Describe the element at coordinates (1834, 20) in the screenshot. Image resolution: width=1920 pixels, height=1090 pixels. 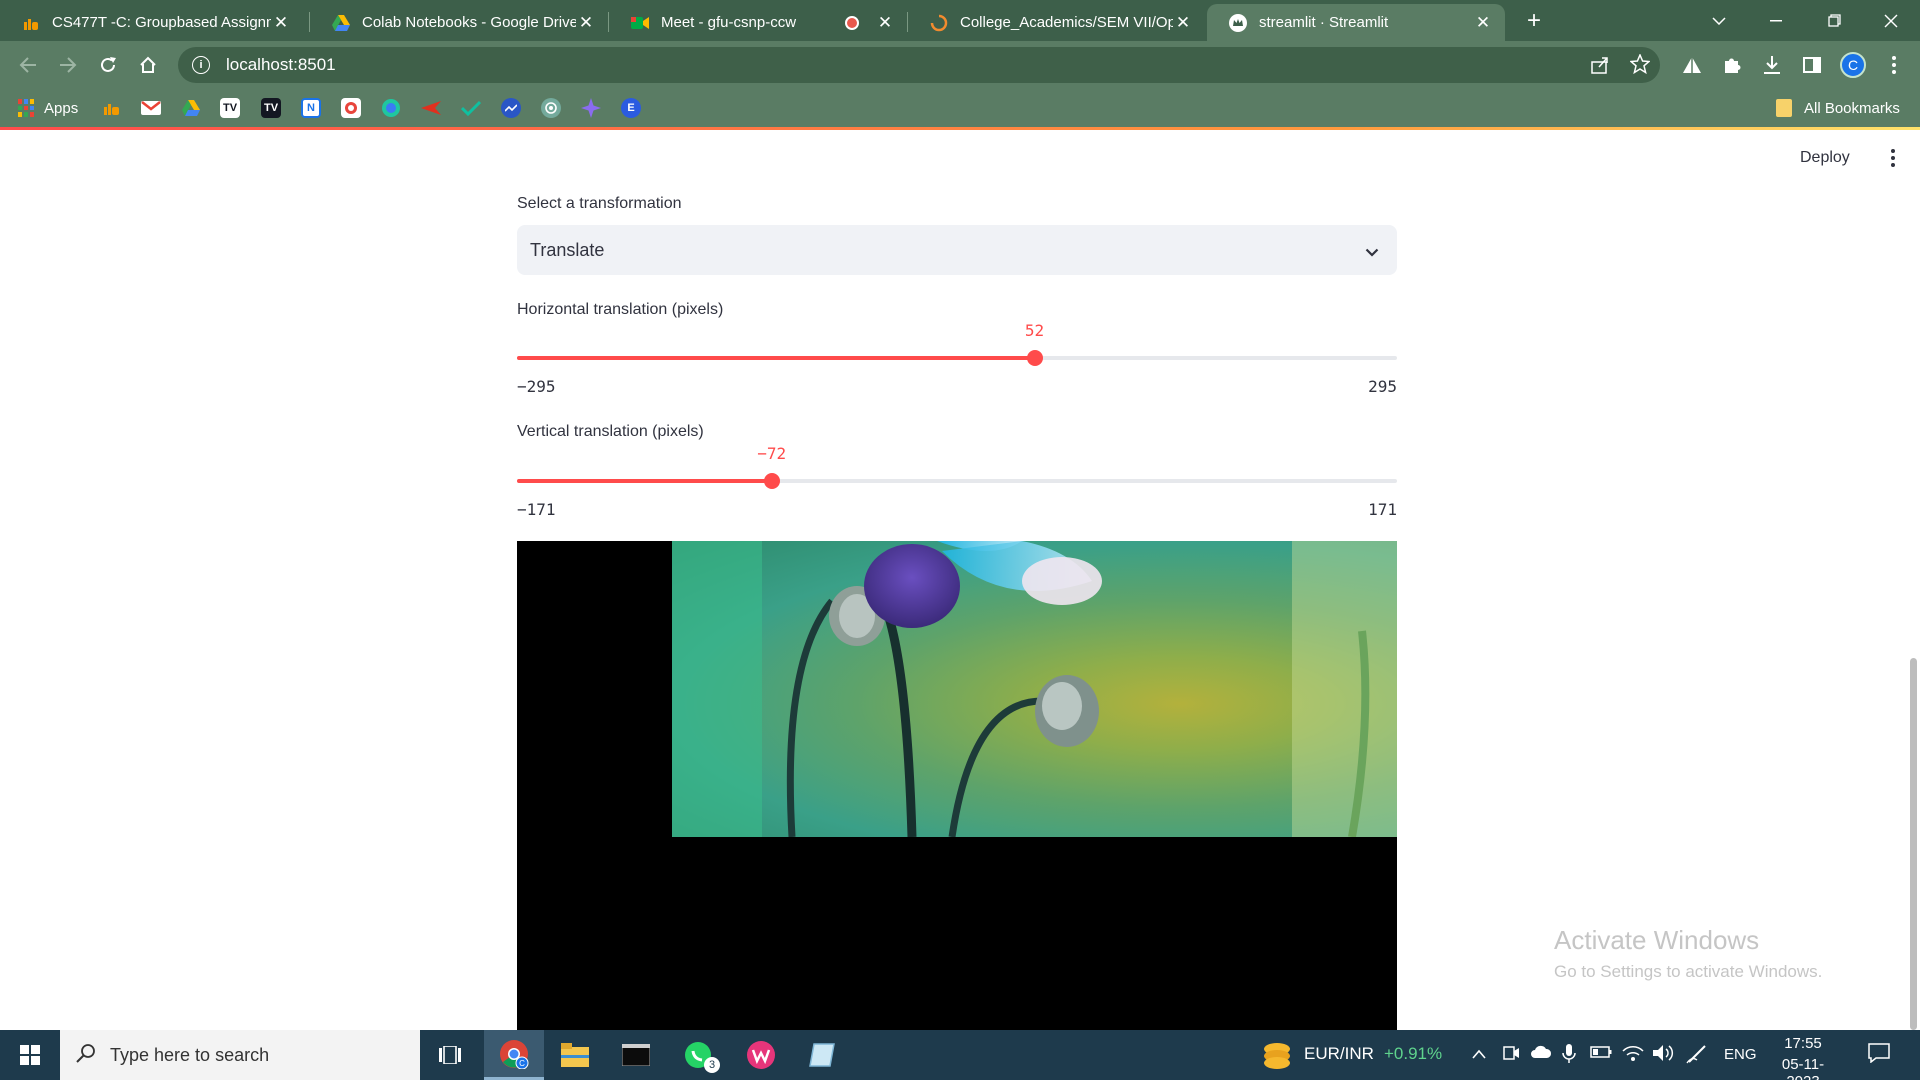
I see `restore-icon` at that location.